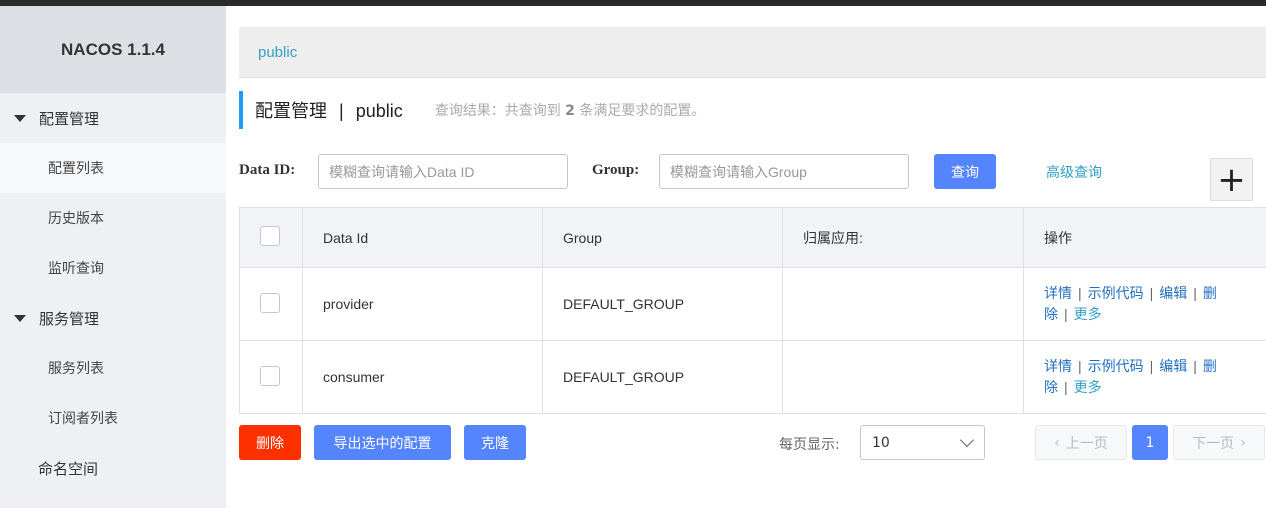  What do you see at coordinates (422, 304) in the screenshot?
I see `cell-dataid: provider` at bounding box center [422, 304].